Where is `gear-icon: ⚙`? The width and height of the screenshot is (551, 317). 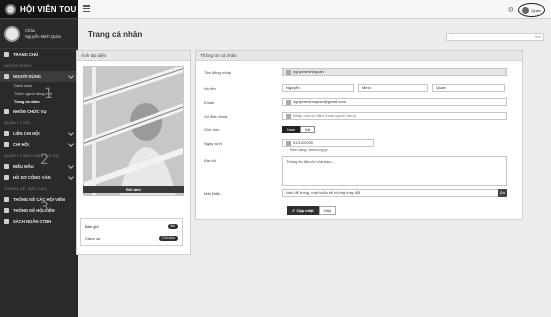
gear-icon: ⚙ is located at coordinates (511, 10).